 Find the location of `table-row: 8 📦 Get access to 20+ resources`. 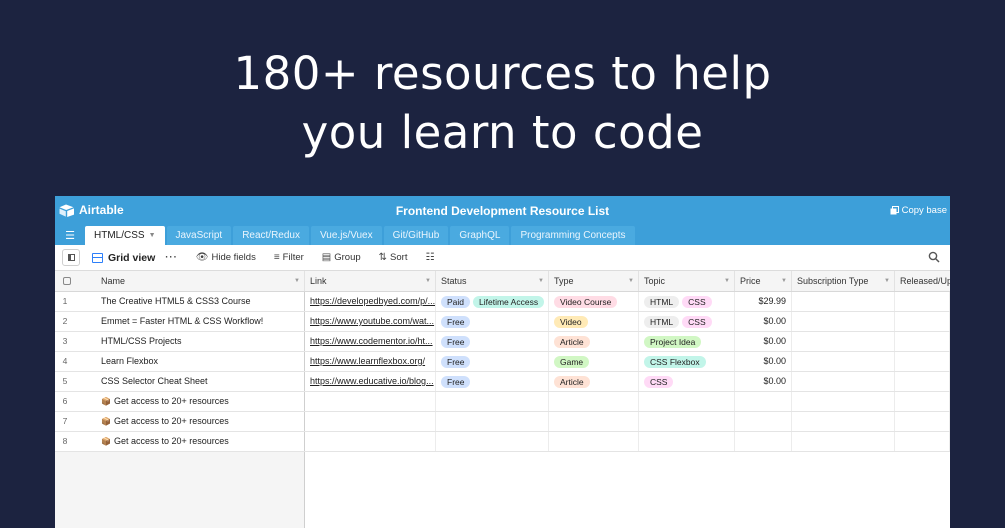

table-row: 8 📦 Get access to 20+ resources is located at coordinates (502, 442).